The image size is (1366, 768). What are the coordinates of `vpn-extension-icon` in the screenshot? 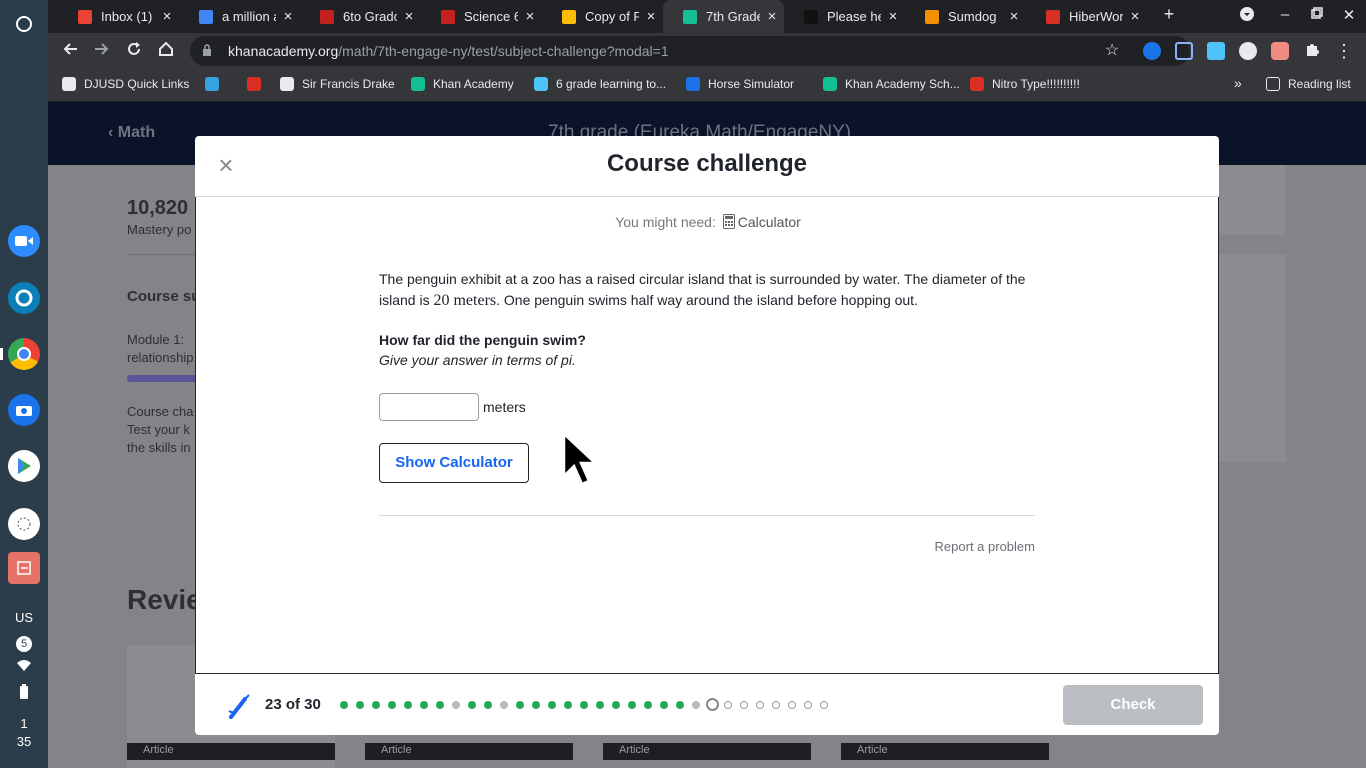 It's located at (1216, 51).